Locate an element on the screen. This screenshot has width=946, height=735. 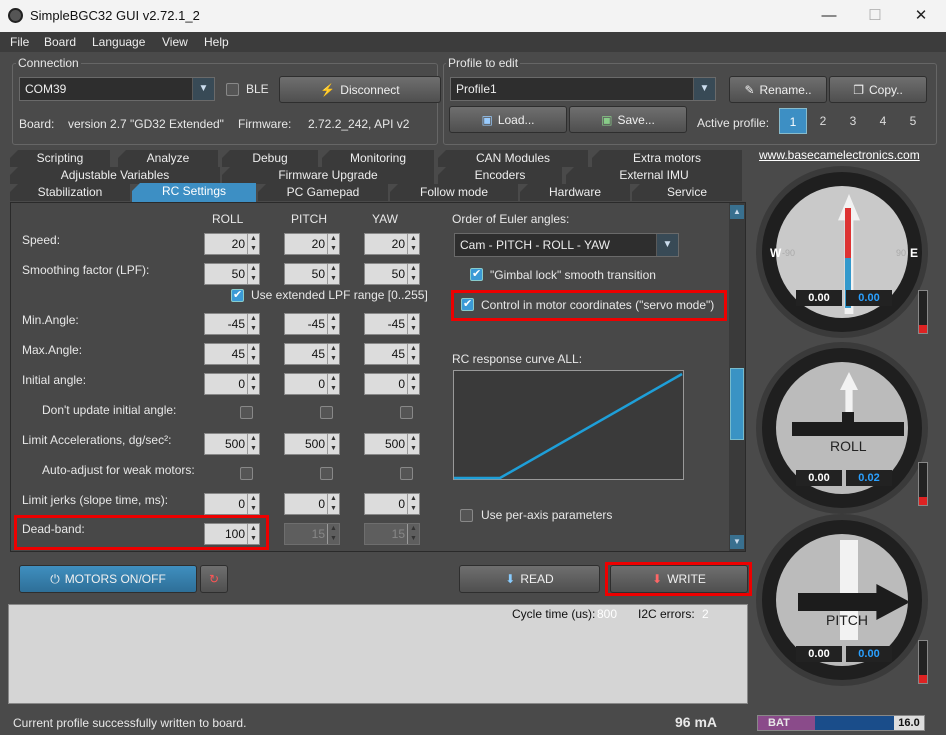
tab-debug: Debug is located at coordinates (270, 158).